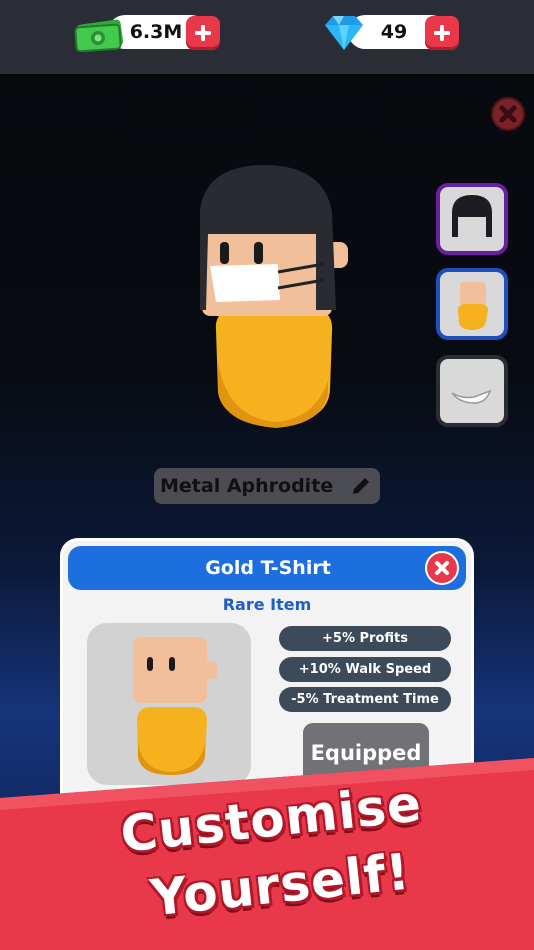  I want to click on pencil-icon, so click(361, 486).